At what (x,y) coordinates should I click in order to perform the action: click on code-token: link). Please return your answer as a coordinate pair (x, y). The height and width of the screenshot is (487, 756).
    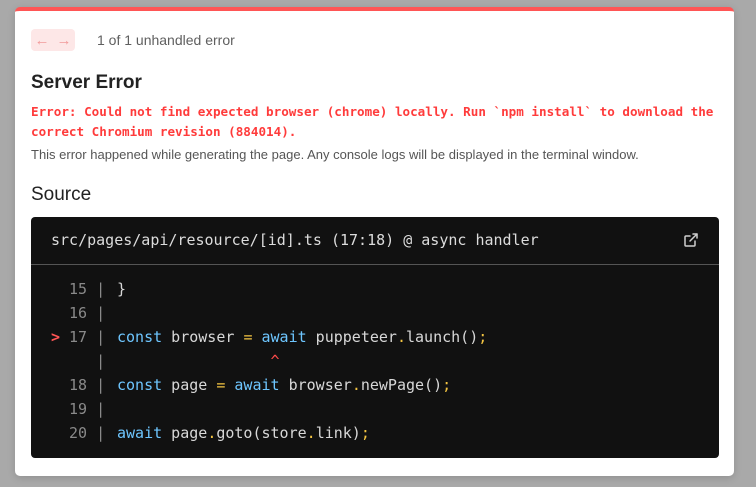
    Looking at the image, I should click on (338, 433).